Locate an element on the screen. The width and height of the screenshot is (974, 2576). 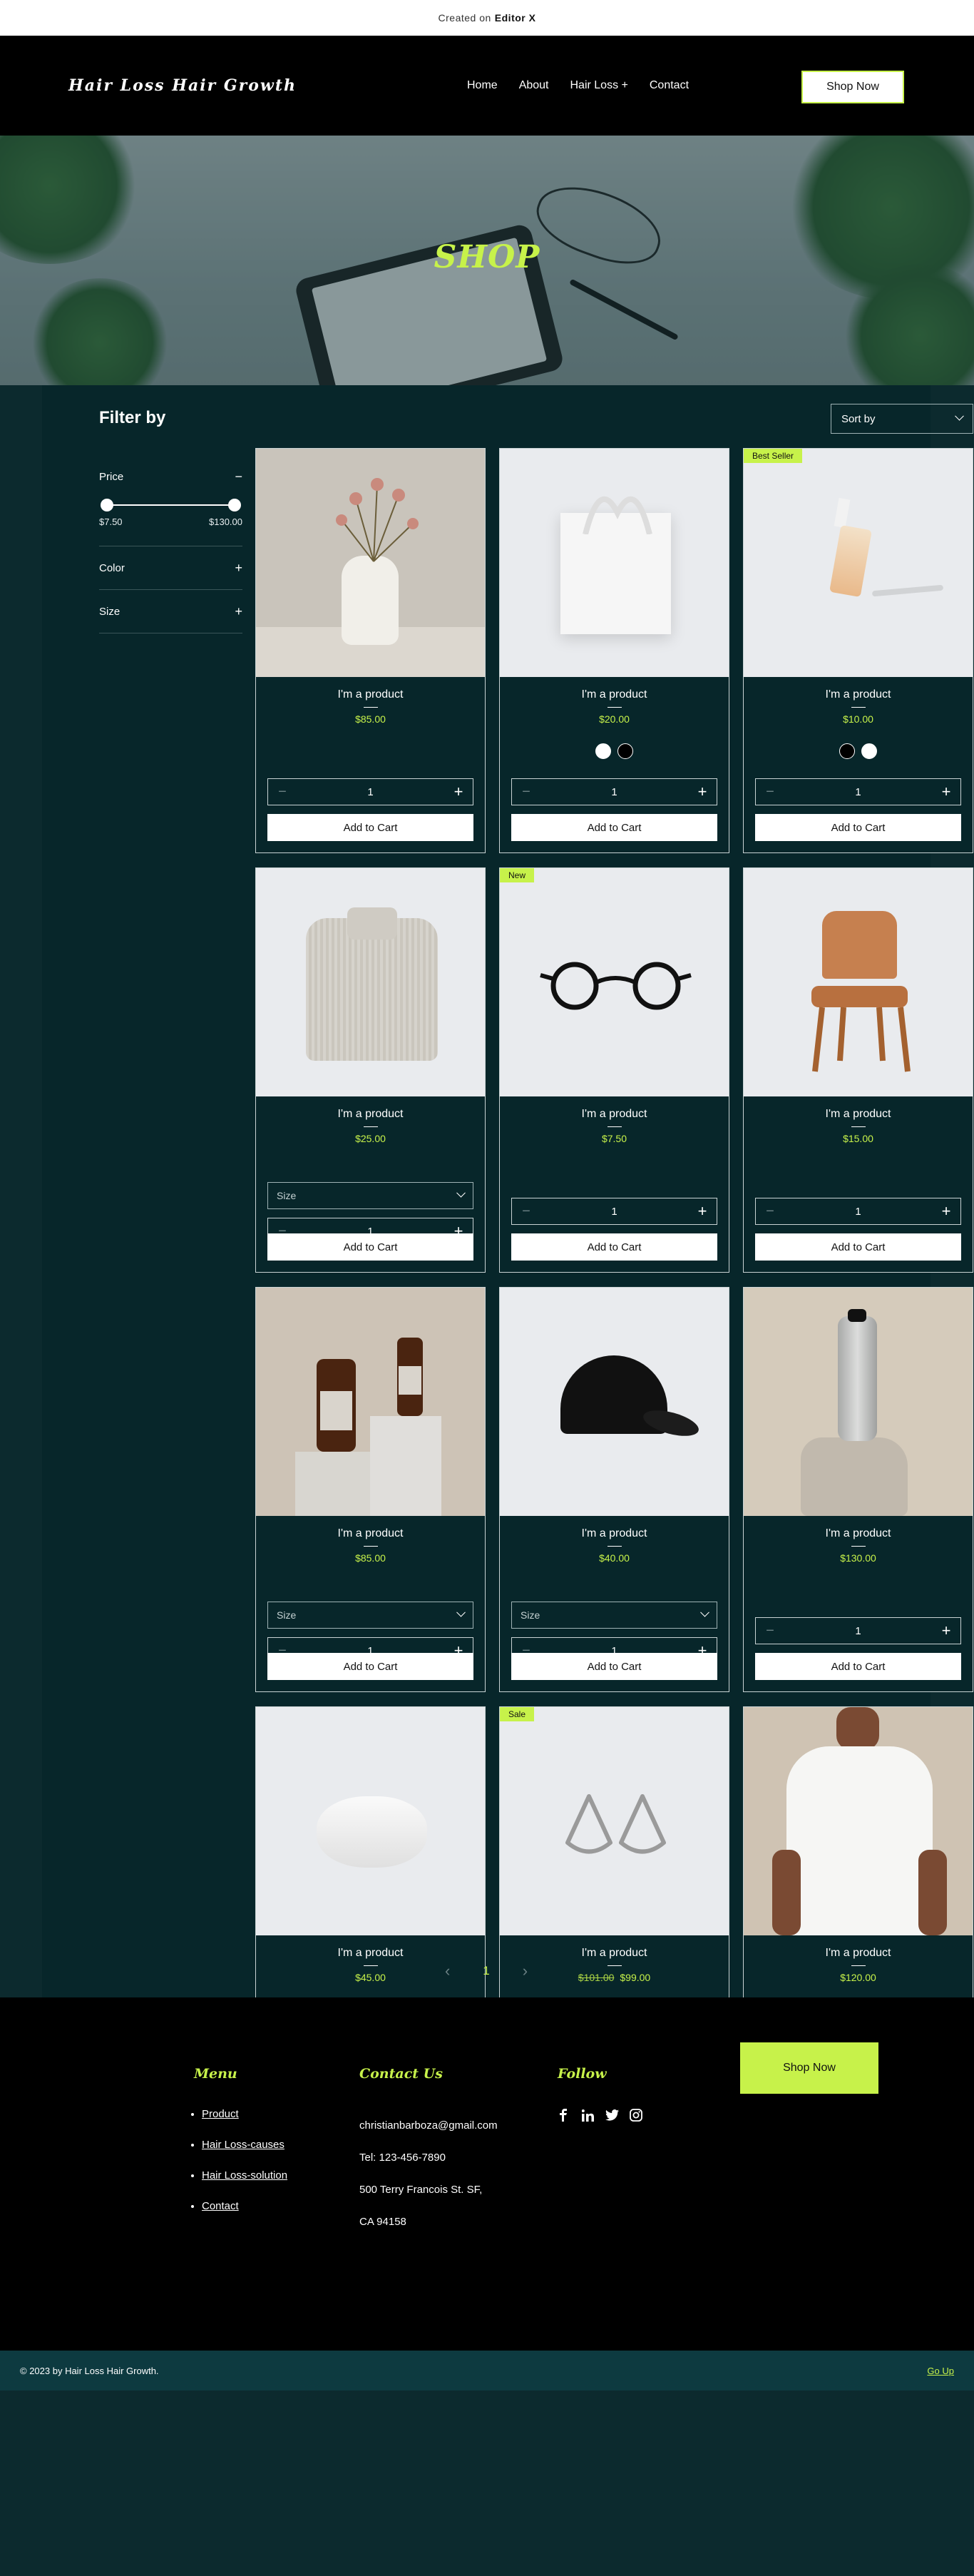
facebook-icon is located at coordinates (563, 2115).